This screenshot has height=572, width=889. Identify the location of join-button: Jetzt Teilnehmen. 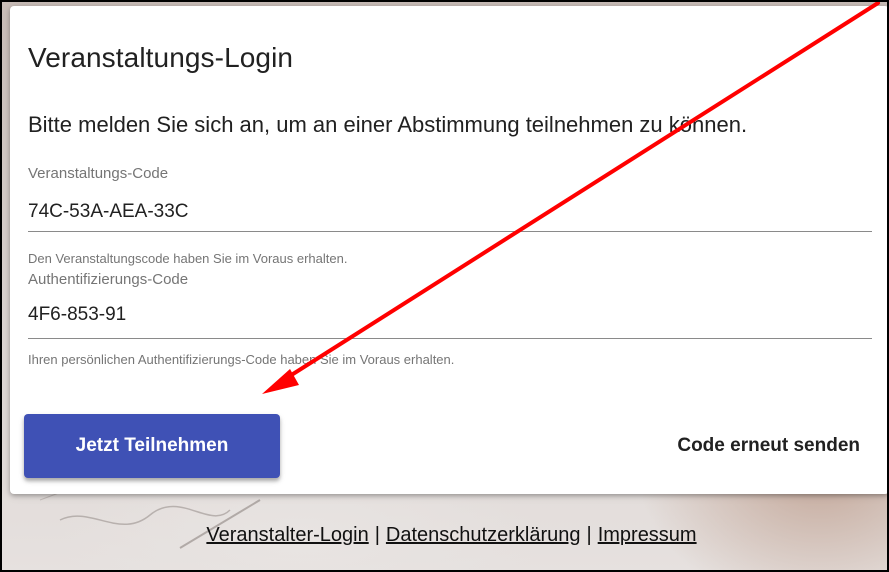
(152, 446).